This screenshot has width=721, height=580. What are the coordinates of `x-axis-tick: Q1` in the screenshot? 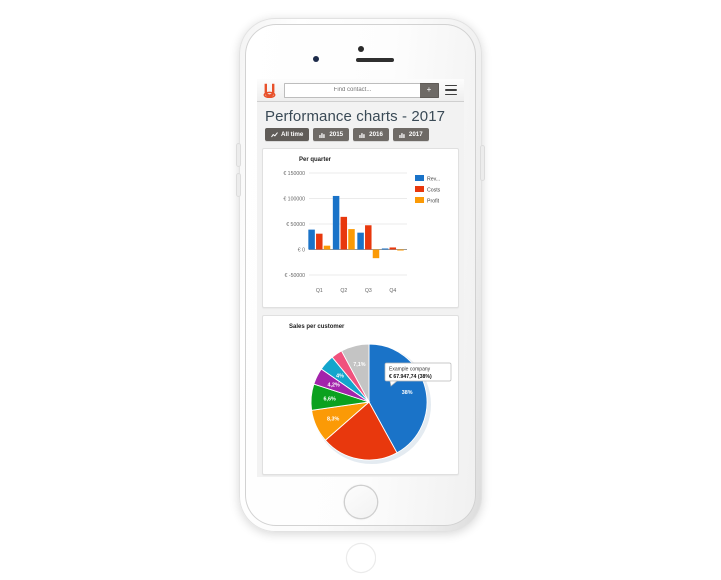 It's located at (319, 291).